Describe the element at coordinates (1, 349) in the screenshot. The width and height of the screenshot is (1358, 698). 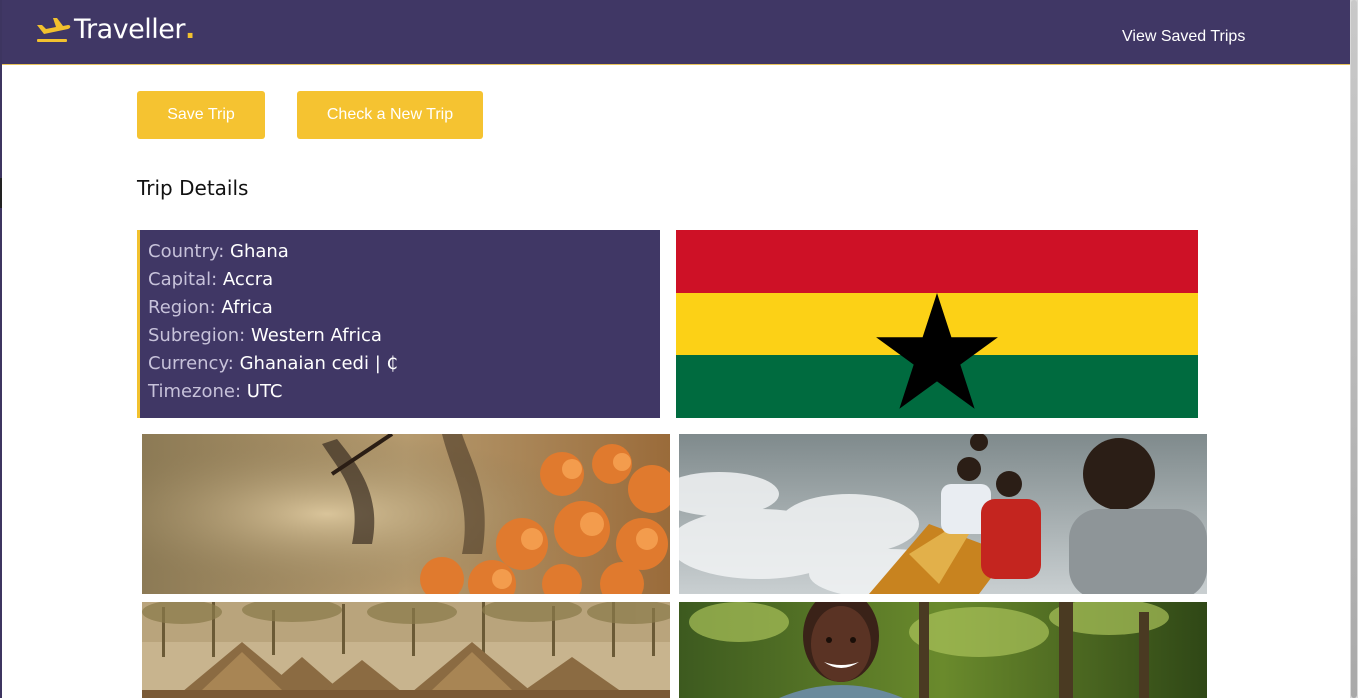
I see `window-edge` at that location.